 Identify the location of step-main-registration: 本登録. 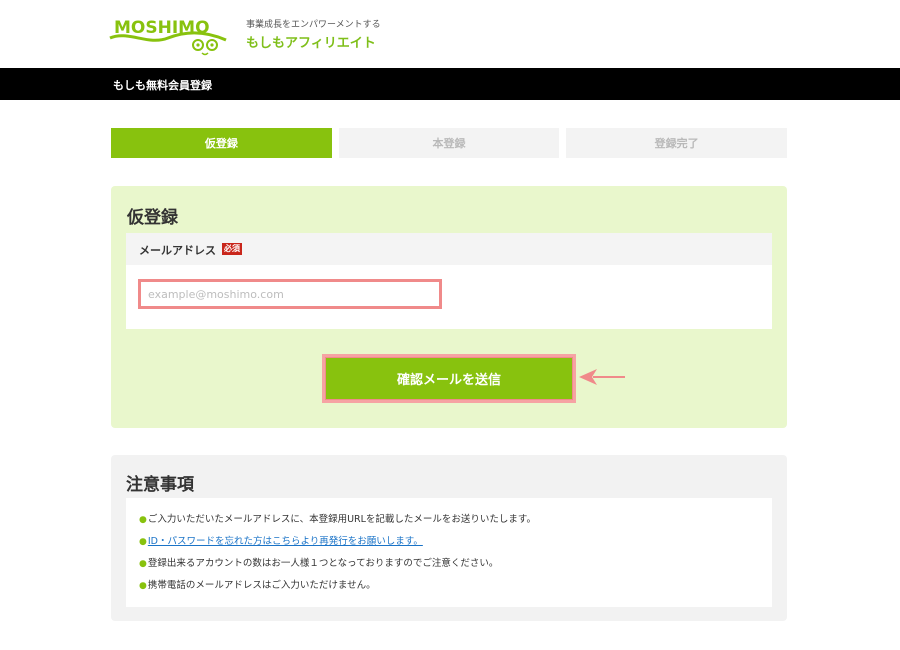
(449, 143).